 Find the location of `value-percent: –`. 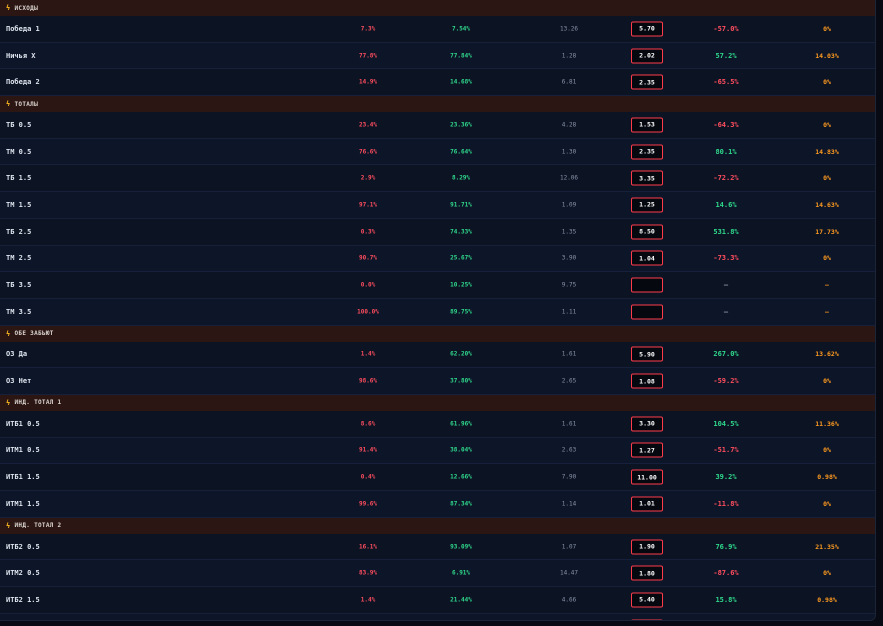

value-percent: – is located at coordinates (726, 311).